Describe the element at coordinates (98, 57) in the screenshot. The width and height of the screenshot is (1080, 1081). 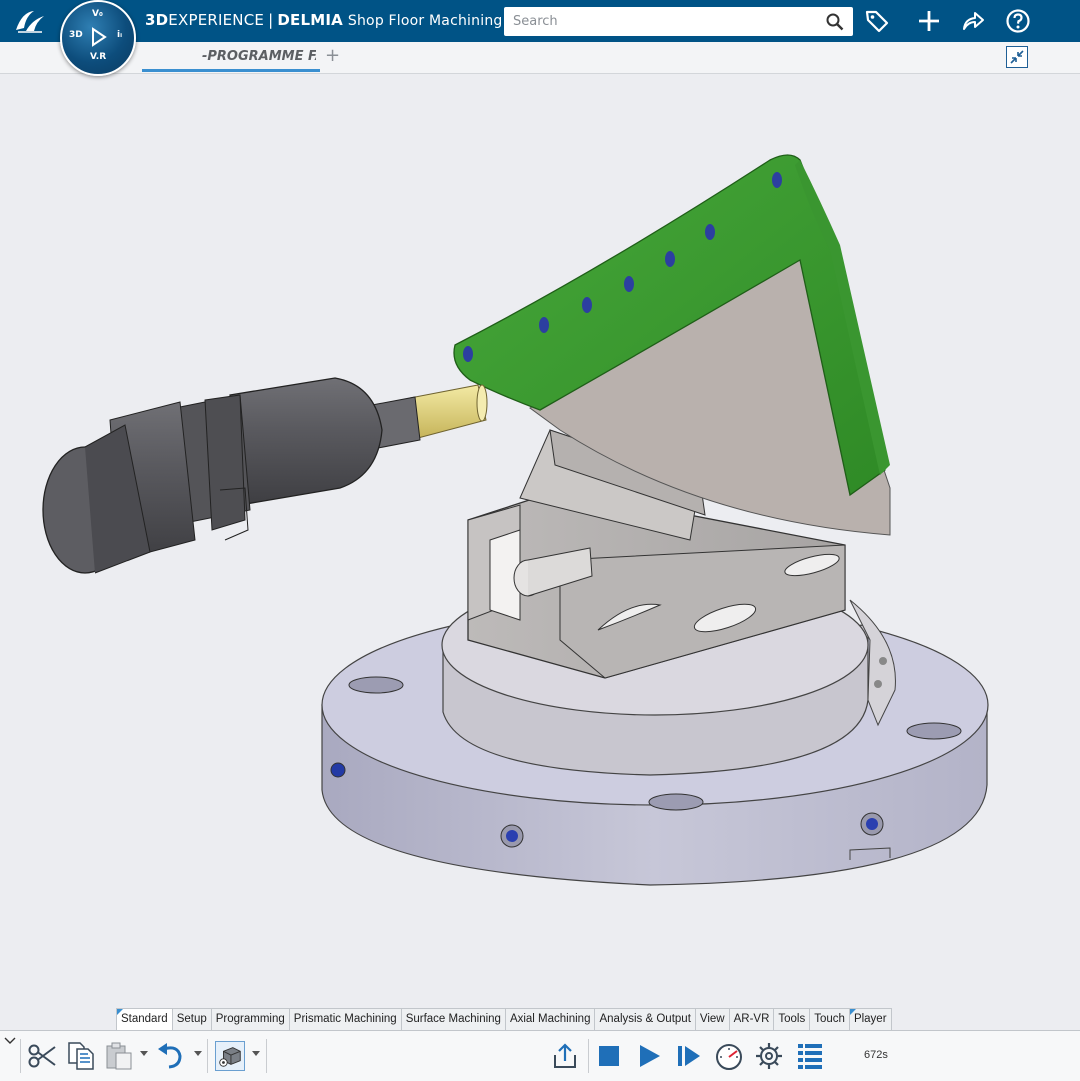
I see `compass-bottom-label: V.R` at that location.